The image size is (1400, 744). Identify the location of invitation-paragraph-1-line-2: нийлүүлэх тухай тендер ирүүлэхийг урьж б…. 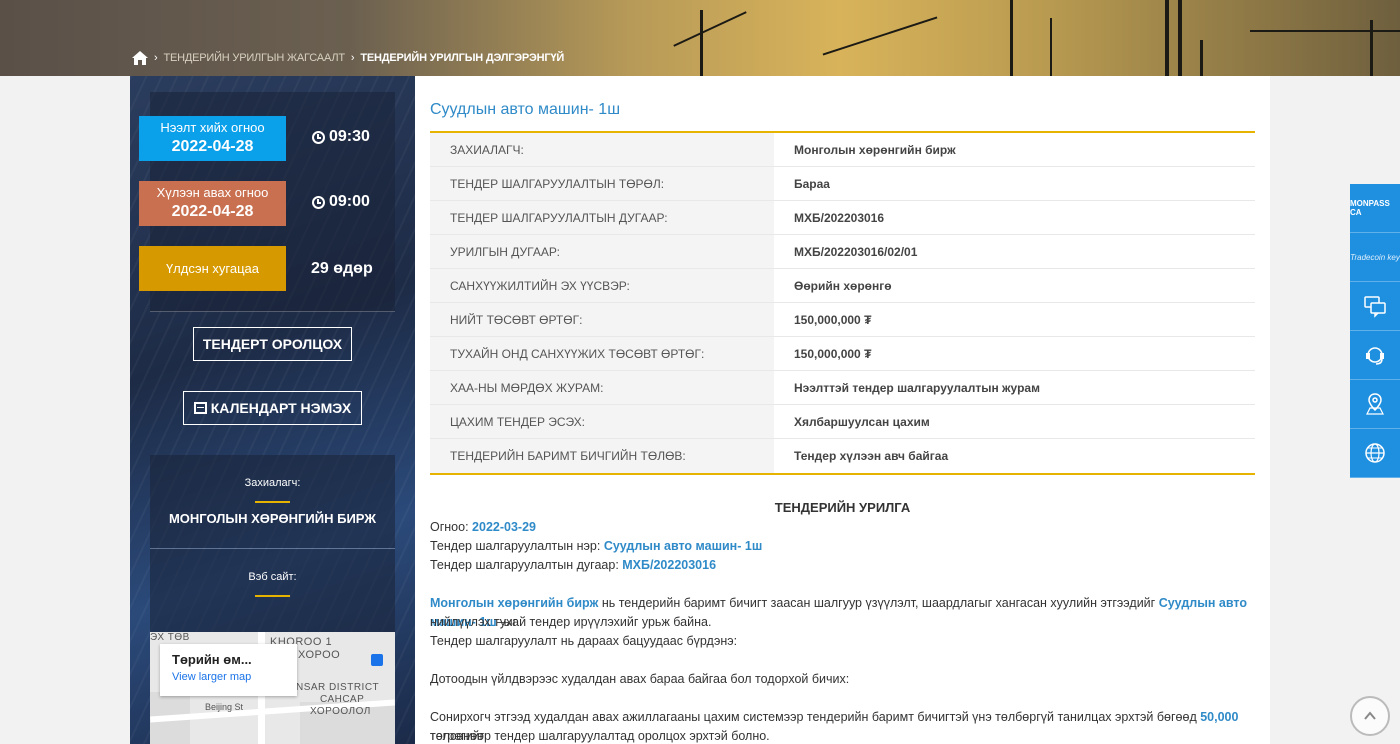
(571, 622).